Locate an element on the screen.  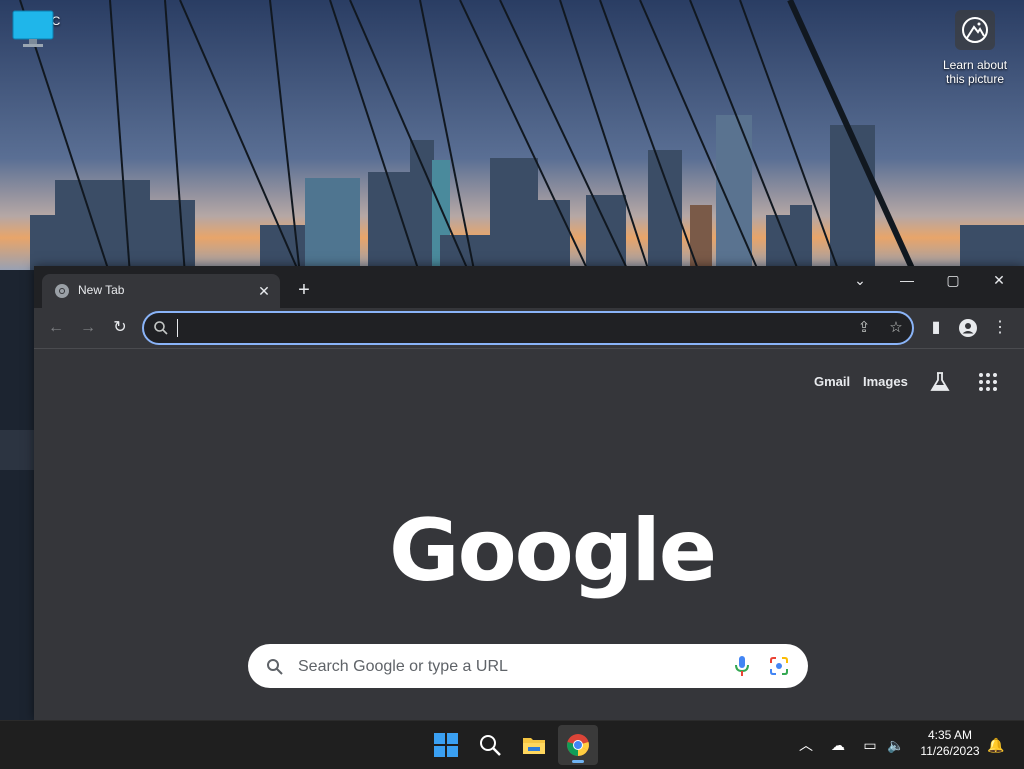
desktop-icon-label-line2: this picture is located at coordinates (975, 79).